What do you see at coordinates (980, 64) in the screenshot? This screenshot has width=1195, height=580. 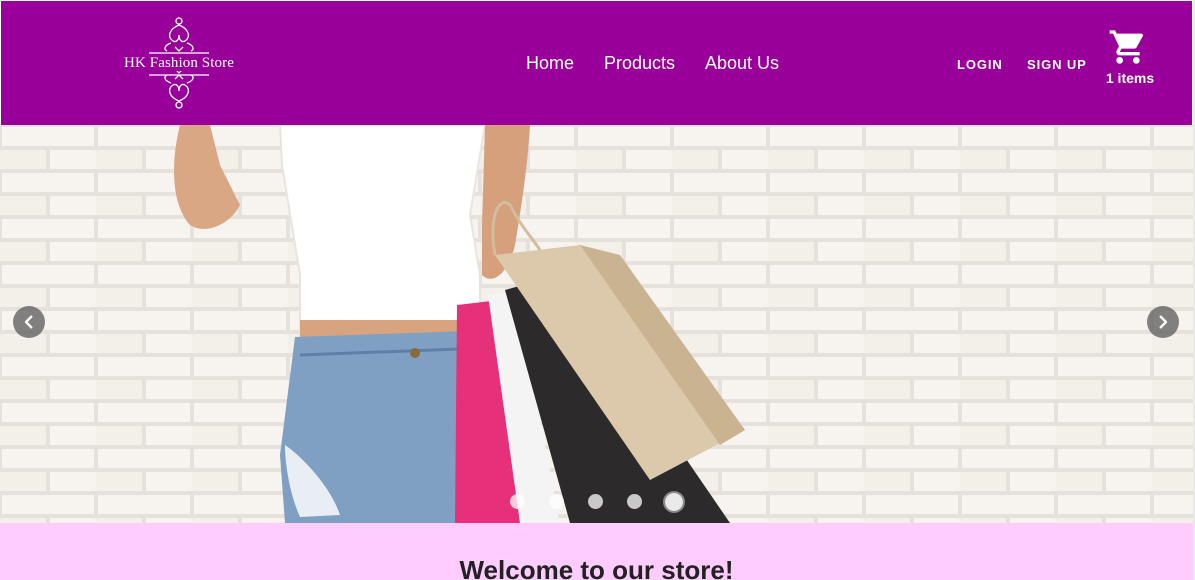 I see `login-button: LOGIN` at bounding box center [980, 64].